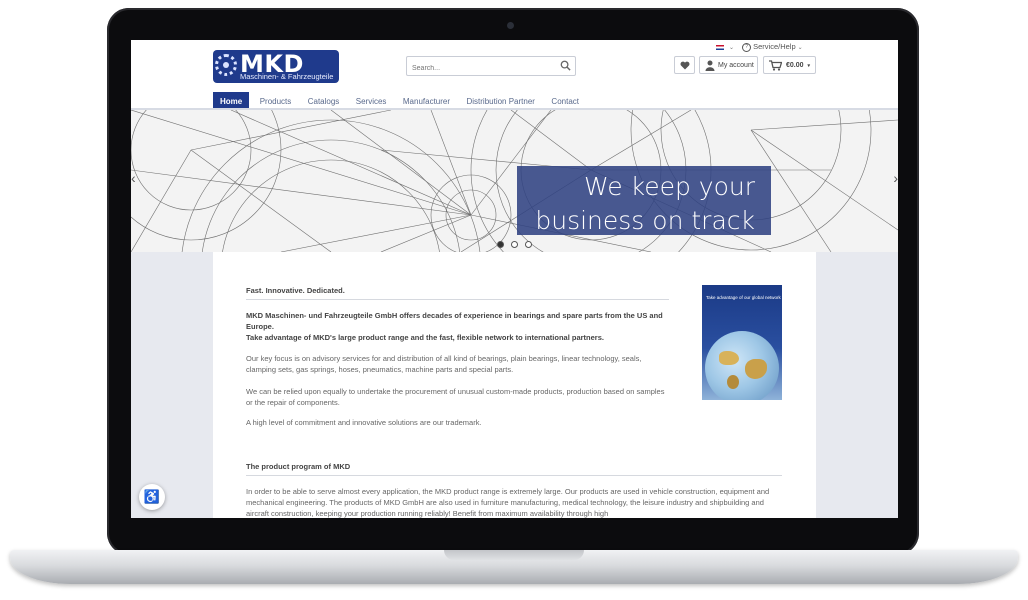 This screenshot has width=1028, height=600. I want to click on slider-prev-arrow-icon: ‹, so click(133, 178).